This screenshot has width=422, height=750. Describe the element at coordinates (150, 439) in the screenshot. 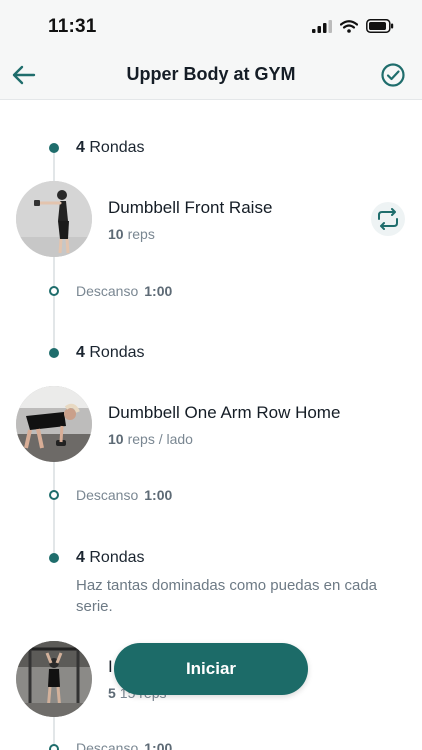

I see `exercise-reps: 10 reps / lado` at that location.